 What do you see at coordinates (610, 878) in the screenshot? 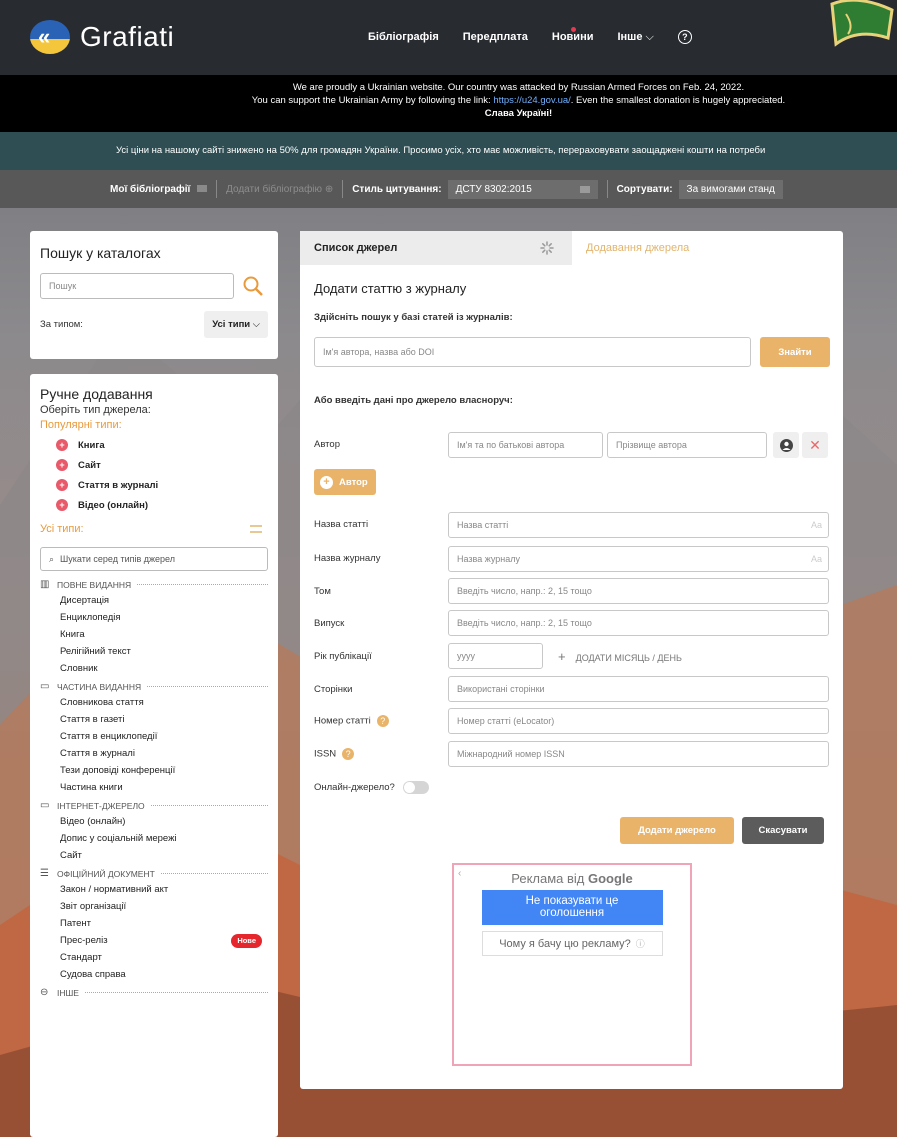
I see `ad-title-brand: Google` at bounding box center [610, 878].